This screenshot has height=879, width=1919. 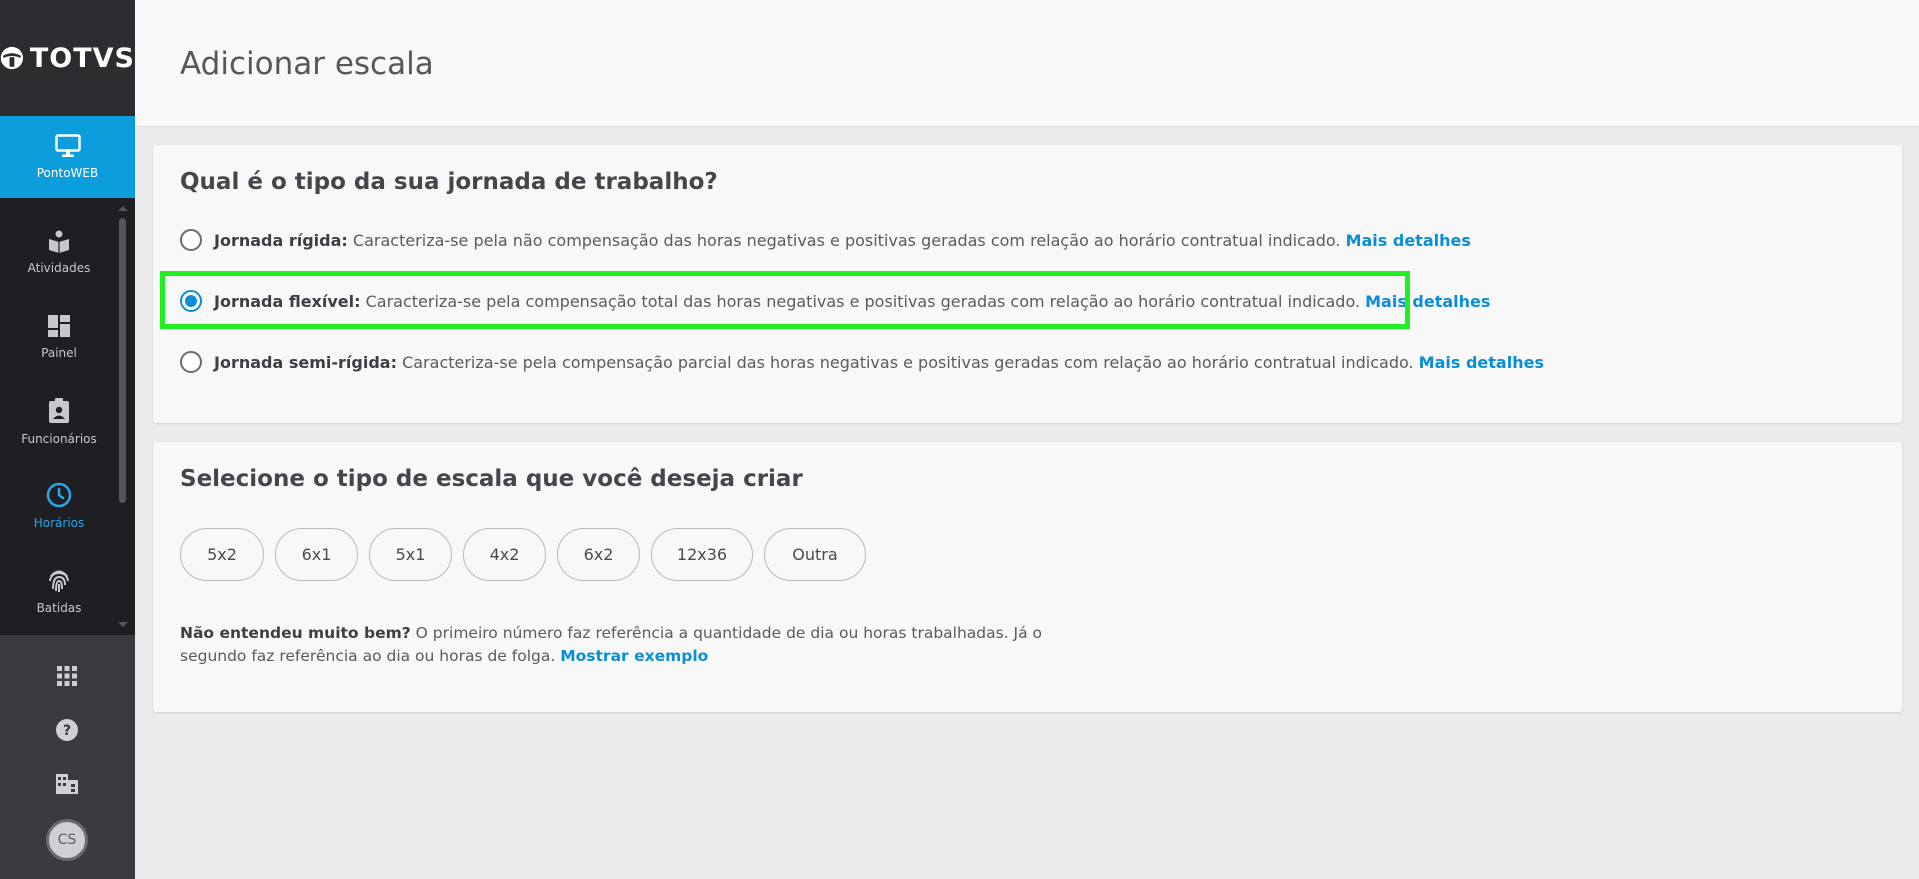 What do you see at coordinates (307, 64) in the screenshot?
I see `page-title: Adicionar escala` at bounding box center [307, 64].